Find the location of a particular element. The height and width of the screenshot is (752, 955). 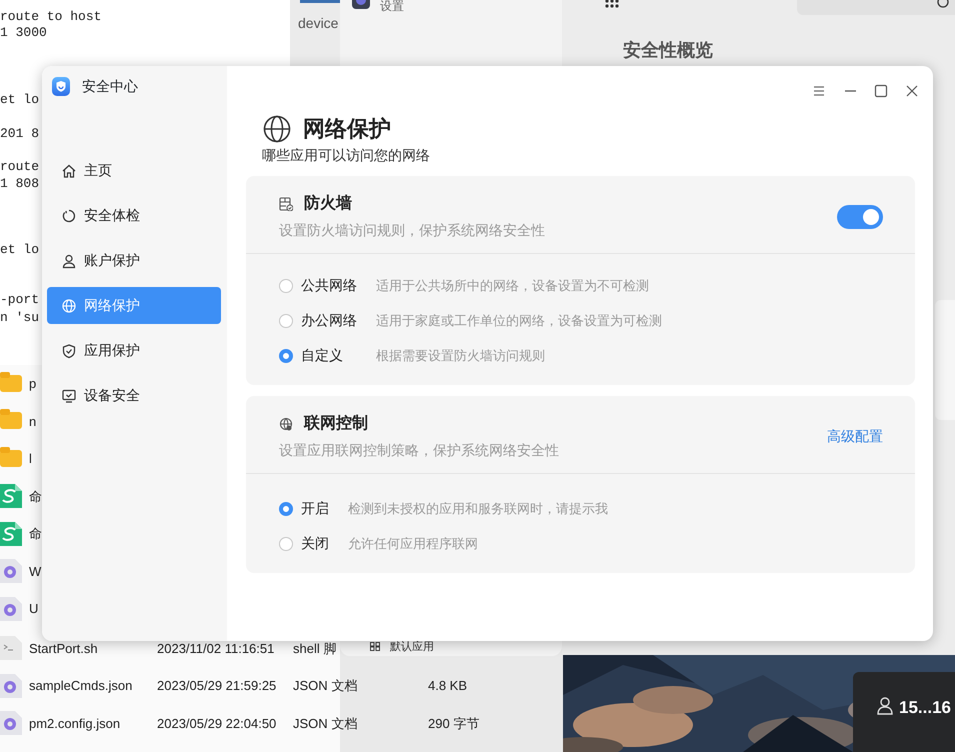

home-icon is located at coordinates (69, 170).